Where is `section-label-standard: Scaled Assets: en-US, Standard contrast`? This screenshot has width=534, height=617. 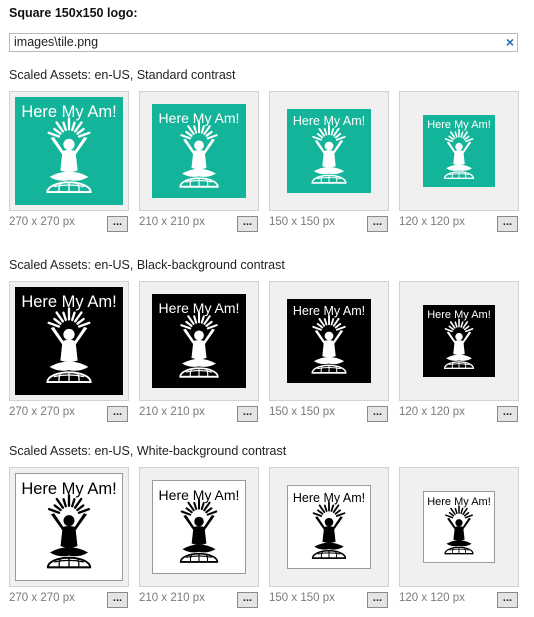
section-label-standard: Scaled Assets: en-US, Standard contrast is located at coordinates (122, 75).